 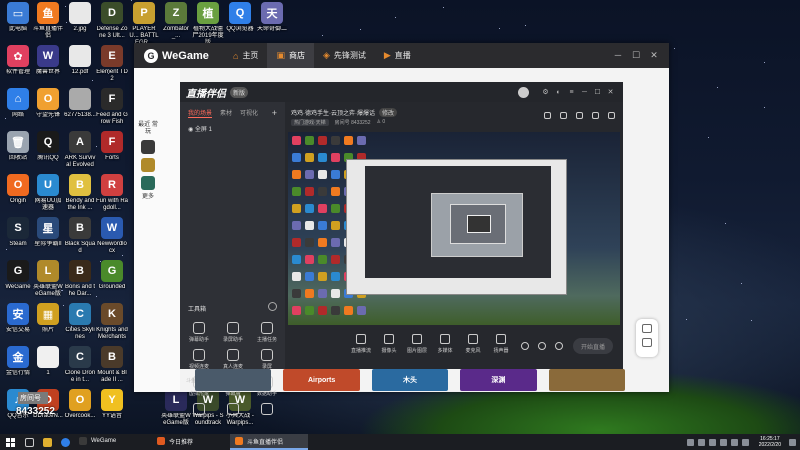 What do you see at coordinates (267, 332) in the screenshot?
I see `toolbox-item: 主播任务` at bounding box center [267, 332].